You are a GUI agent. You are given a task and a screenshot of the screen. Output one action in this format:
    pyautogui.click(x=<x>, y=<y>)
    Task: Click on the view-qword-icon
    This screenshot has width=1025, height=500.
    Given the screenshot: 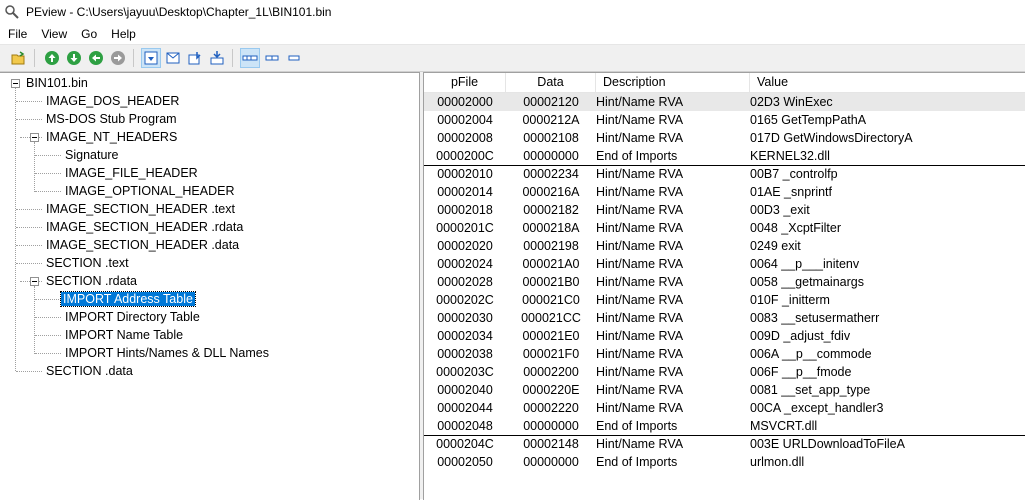 What is the action you would take?
    pyautogui.click(x=217, y=58)
    